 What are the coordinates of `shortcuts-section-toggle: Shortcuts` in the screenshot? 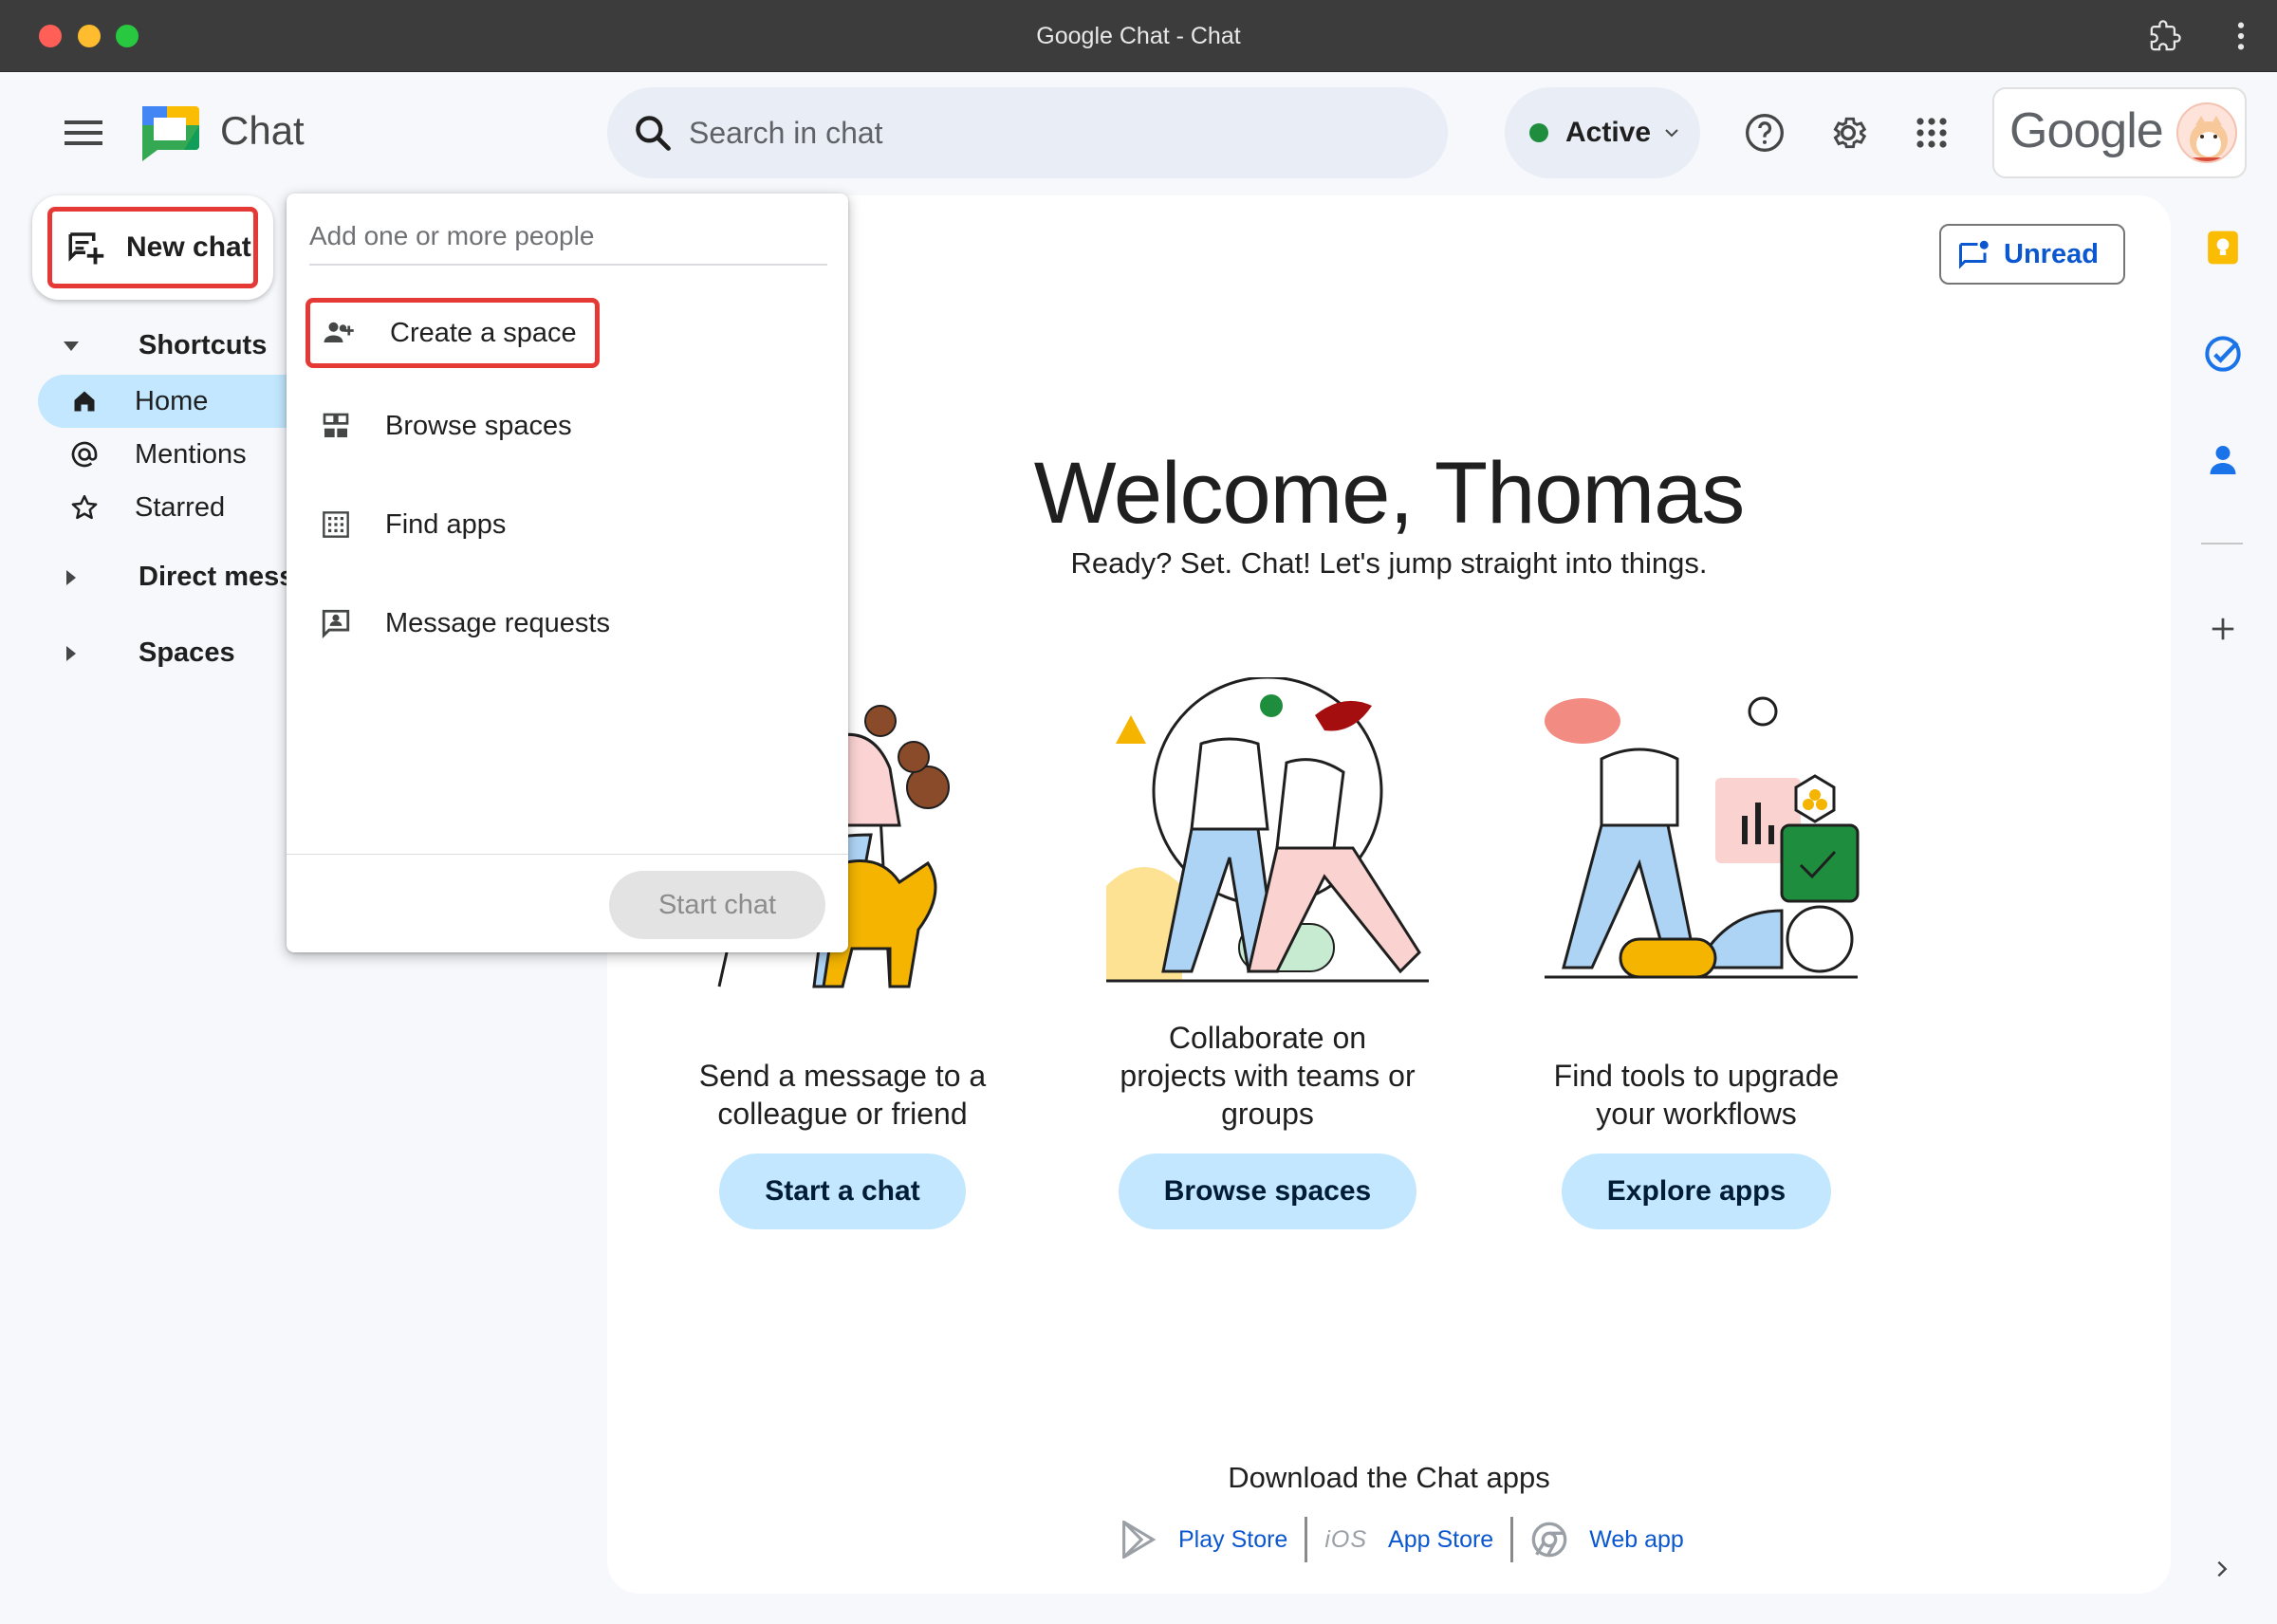 It's located at (162, 346).